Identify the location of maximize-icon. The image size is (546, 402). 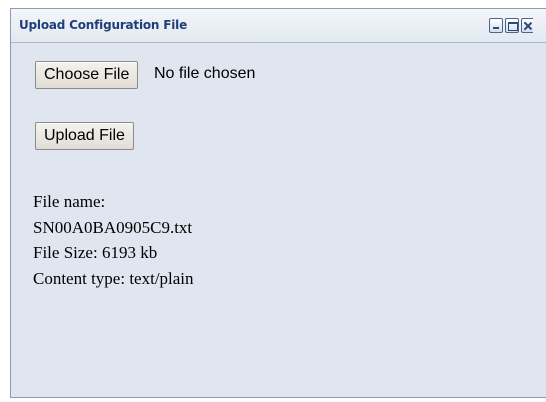
(512, 25).